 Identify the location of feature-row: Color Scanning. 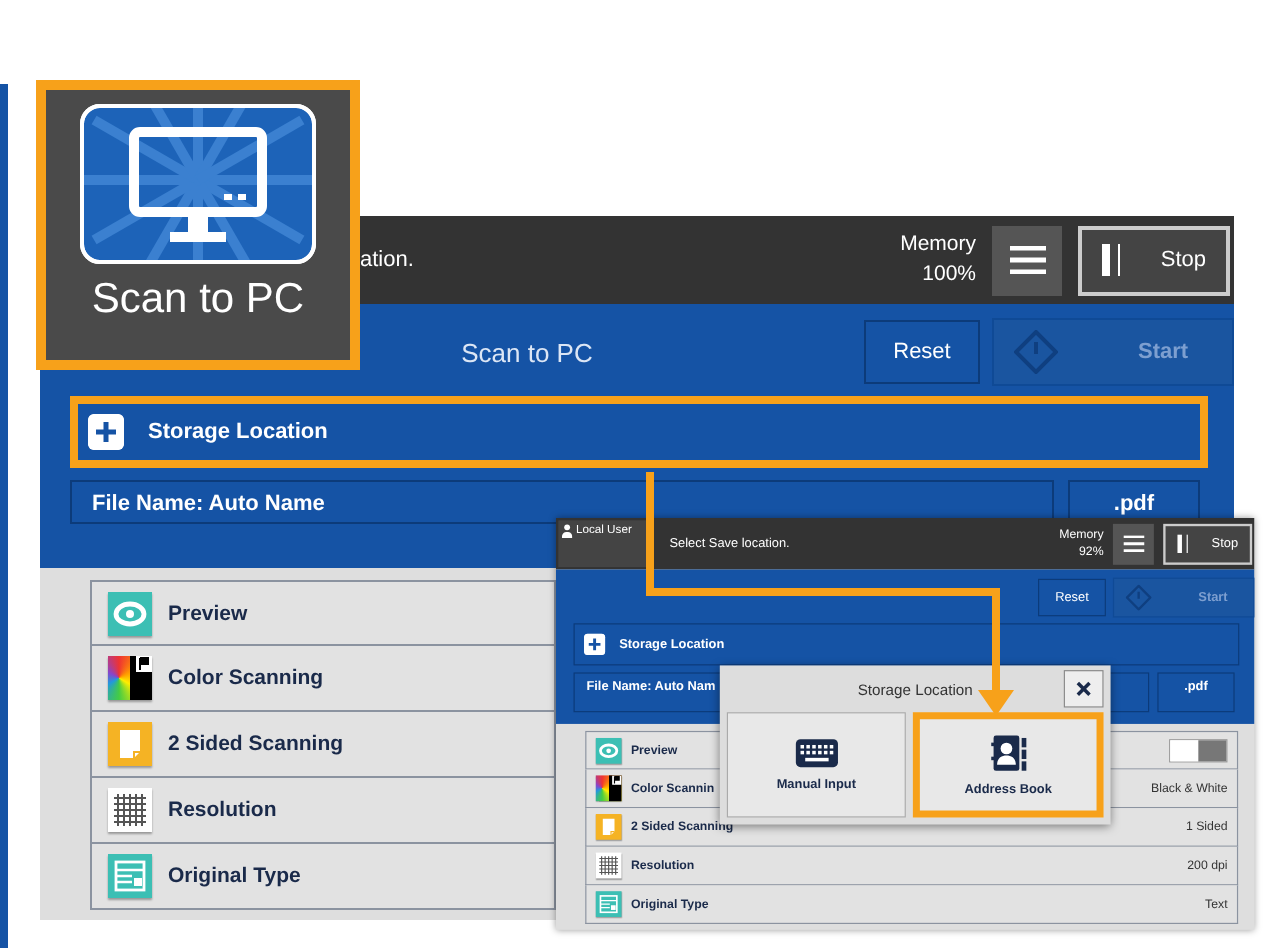
(323, 679).